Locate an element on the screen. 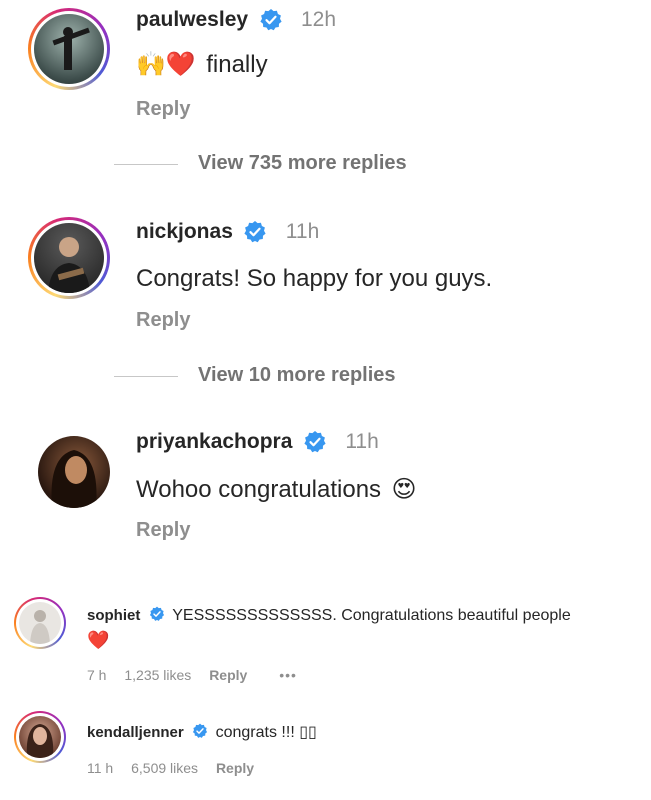  username: priyankachopra is located at coordinates (214, 441).